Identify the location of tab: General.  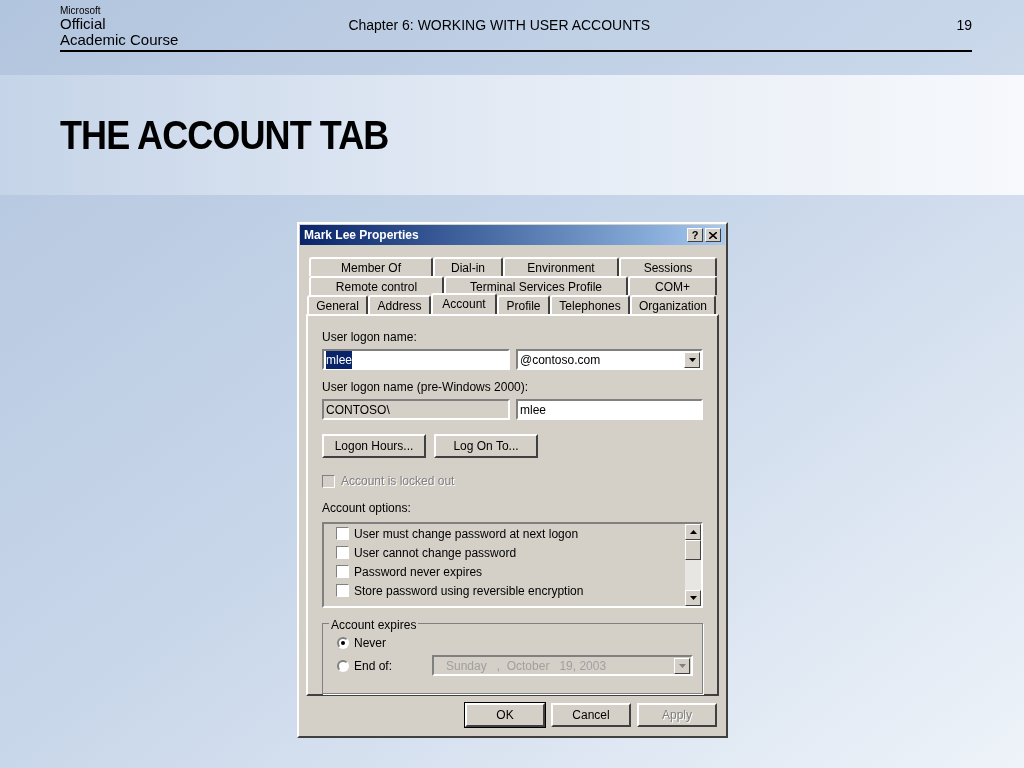
(337, 304).